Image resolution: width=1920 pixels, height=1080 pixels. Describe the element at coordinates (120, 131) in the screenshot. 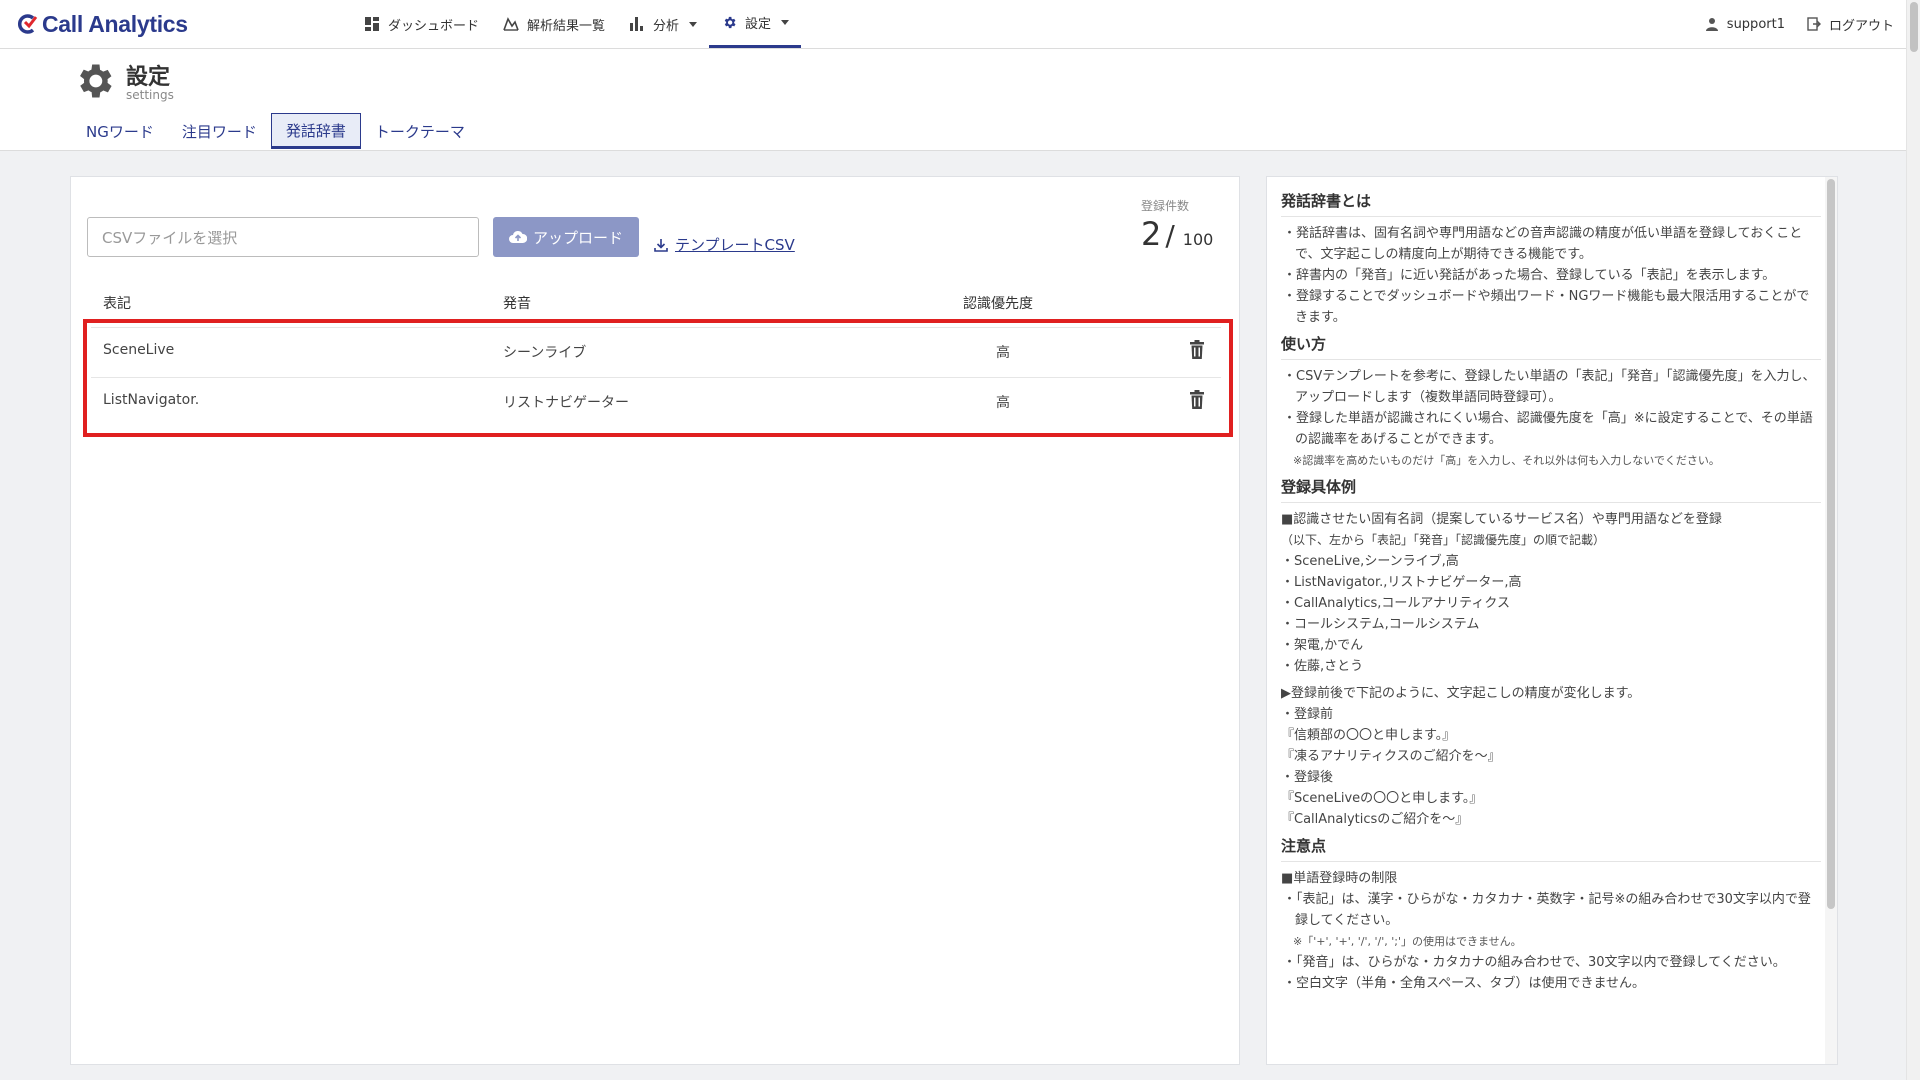

I see `tab-ng-words: NGワード` at that location.